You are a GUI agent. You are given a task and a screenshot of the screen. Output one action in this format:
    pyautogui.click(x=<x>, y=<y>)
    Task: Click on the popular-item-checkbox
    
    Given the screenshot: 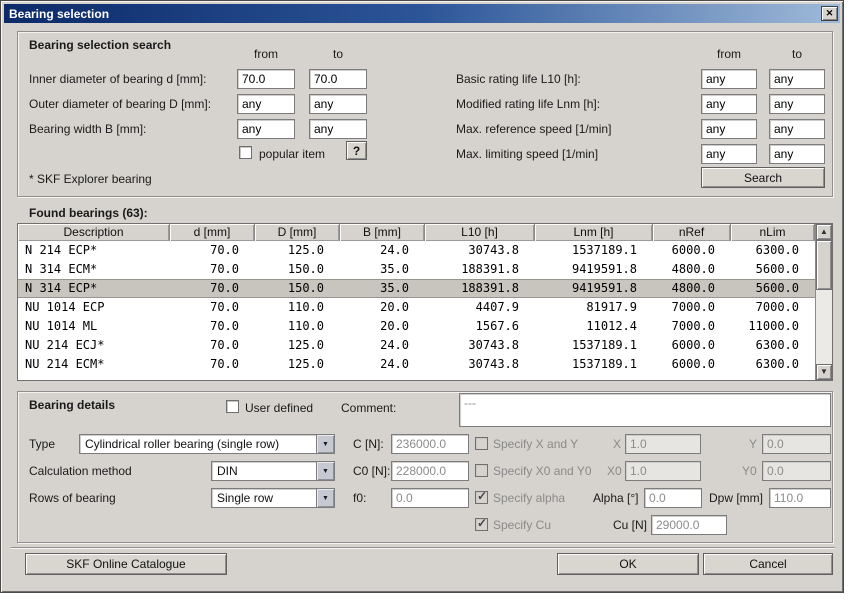 What is the action you would take?
    pyautogui.click(x=245, y=152)
    